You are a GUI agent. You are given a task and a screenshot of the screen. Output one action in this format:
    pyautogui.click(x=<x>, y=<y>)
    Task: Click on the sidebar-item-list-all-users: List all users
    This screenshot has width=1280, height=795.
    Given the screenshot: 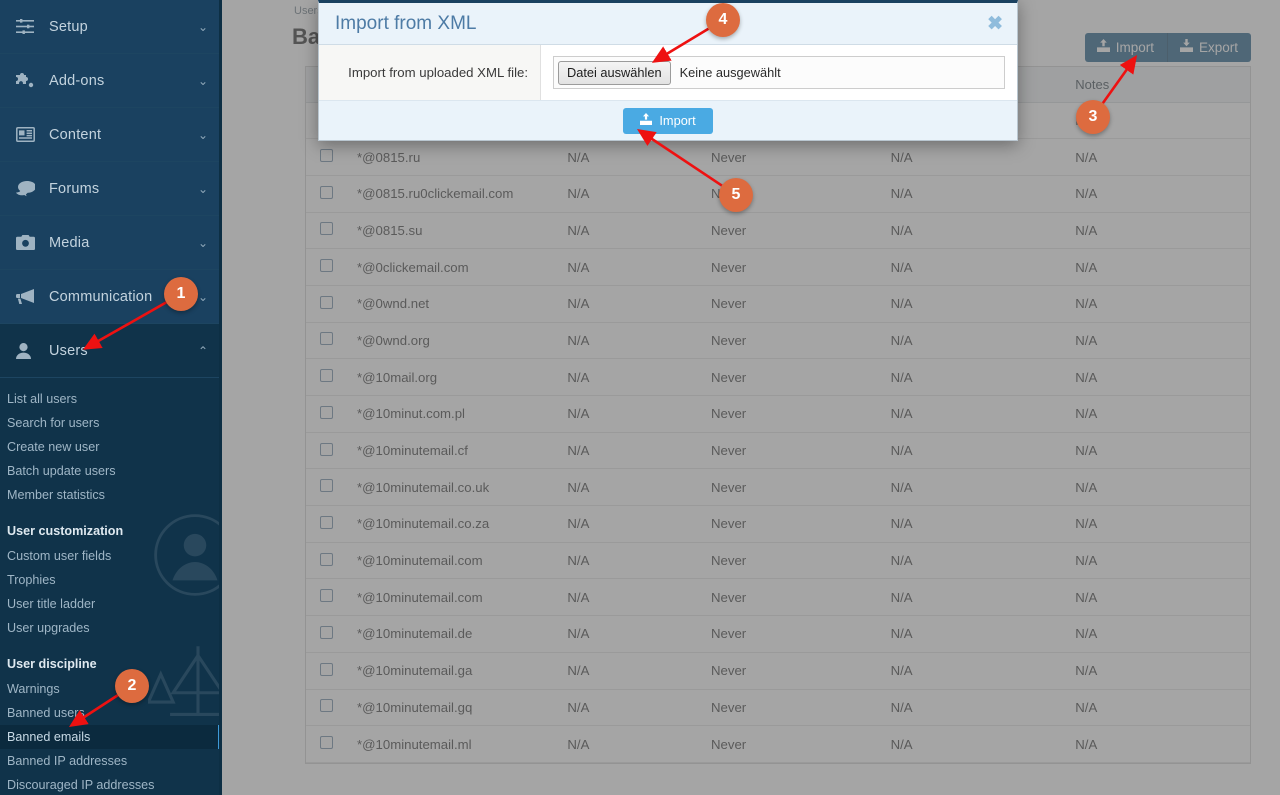 What is the action you would take?
    pyautogui.click(x=111, y=399)
    